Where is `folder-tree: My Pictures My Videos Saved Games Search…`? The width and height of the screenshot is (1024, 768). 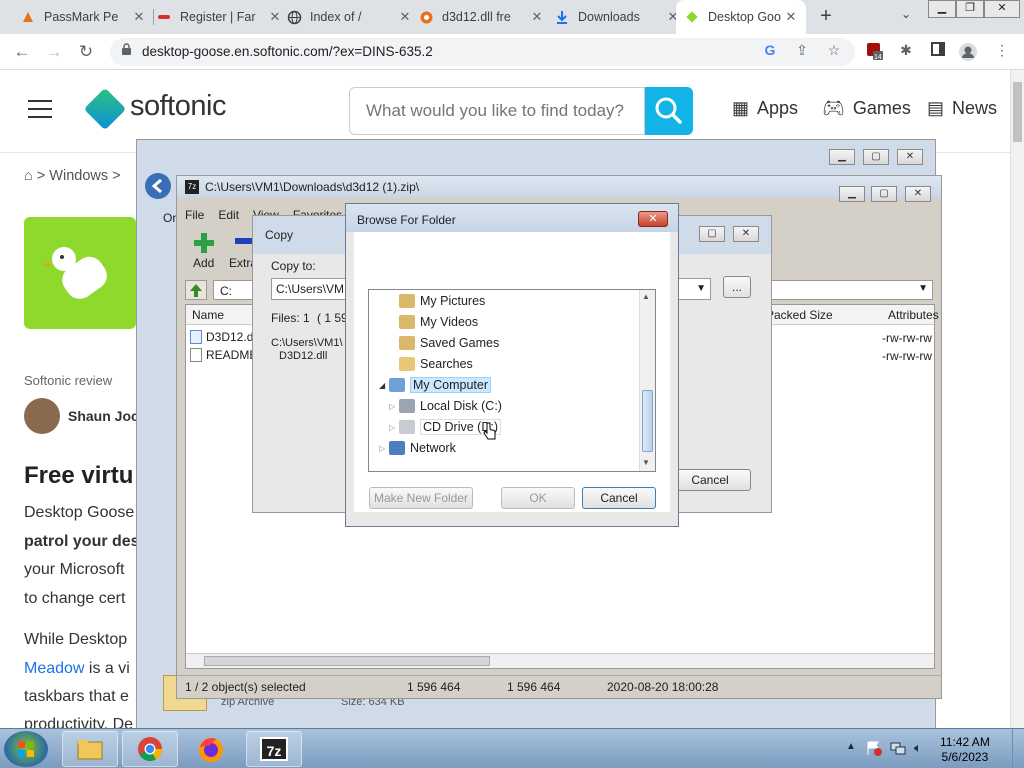 folder-tree: My Pictures My Videos Saved Games Search… is located at coordinates (512, 380).